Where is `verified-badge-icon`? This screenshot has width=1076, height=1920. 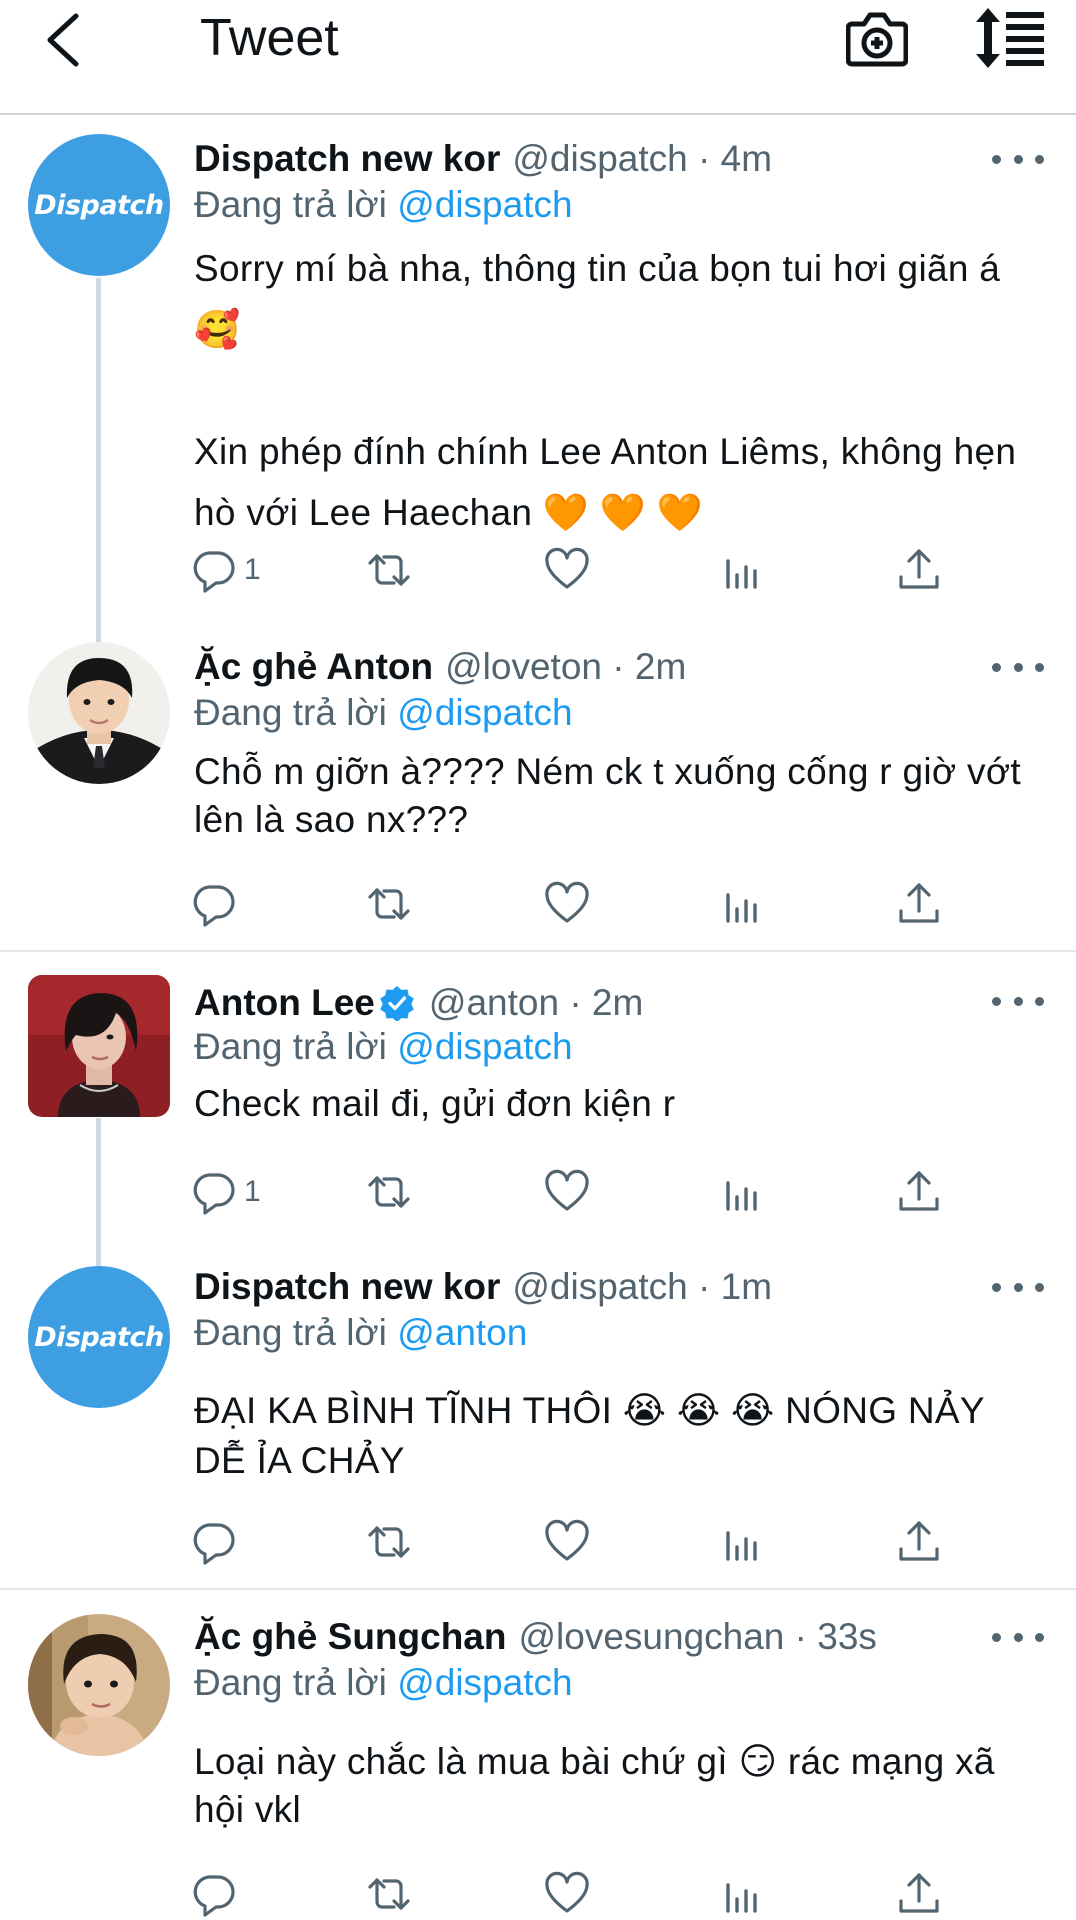
verified-badge-icon is located at coordinates (397, 1003).